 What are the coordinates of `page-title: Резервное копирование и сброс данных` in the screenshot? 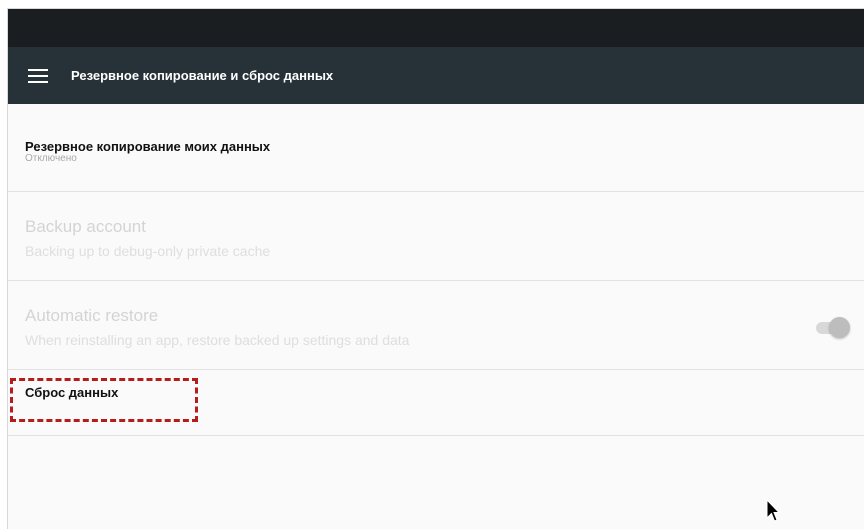 It's located at (202, 75).